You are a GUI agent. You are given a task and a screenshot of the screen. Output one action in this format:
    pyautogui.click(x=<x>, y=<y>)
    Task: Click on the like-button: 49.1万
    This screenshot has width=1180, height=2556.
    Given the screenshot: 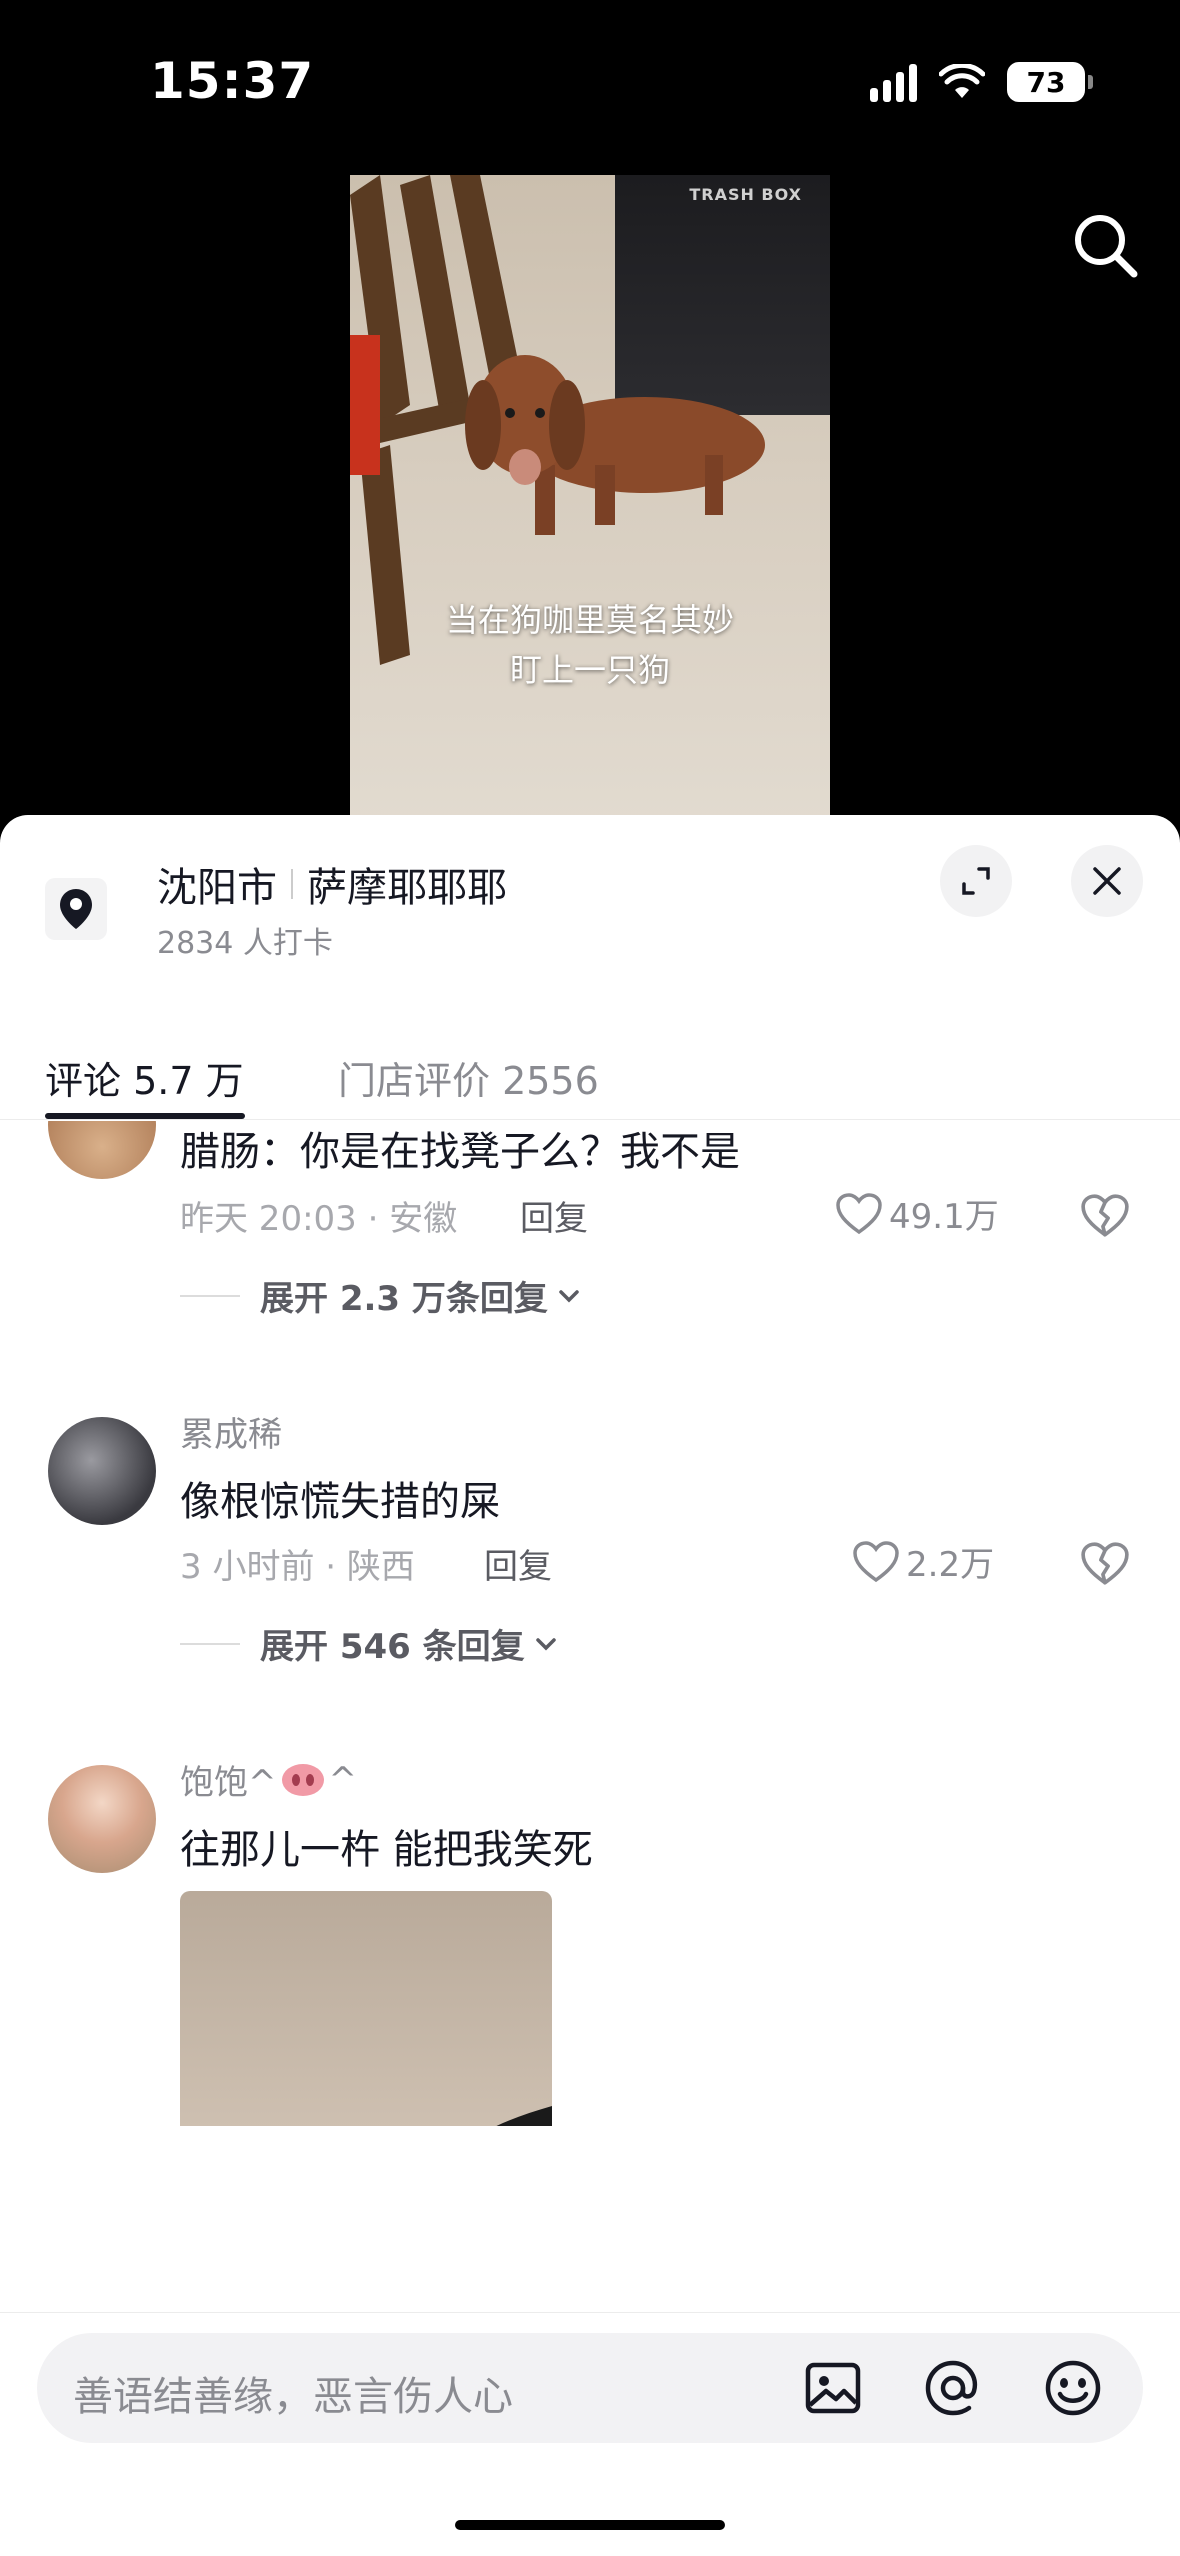 What is the action you would take?
    pyautogui.click(x=917, y=1213)
    